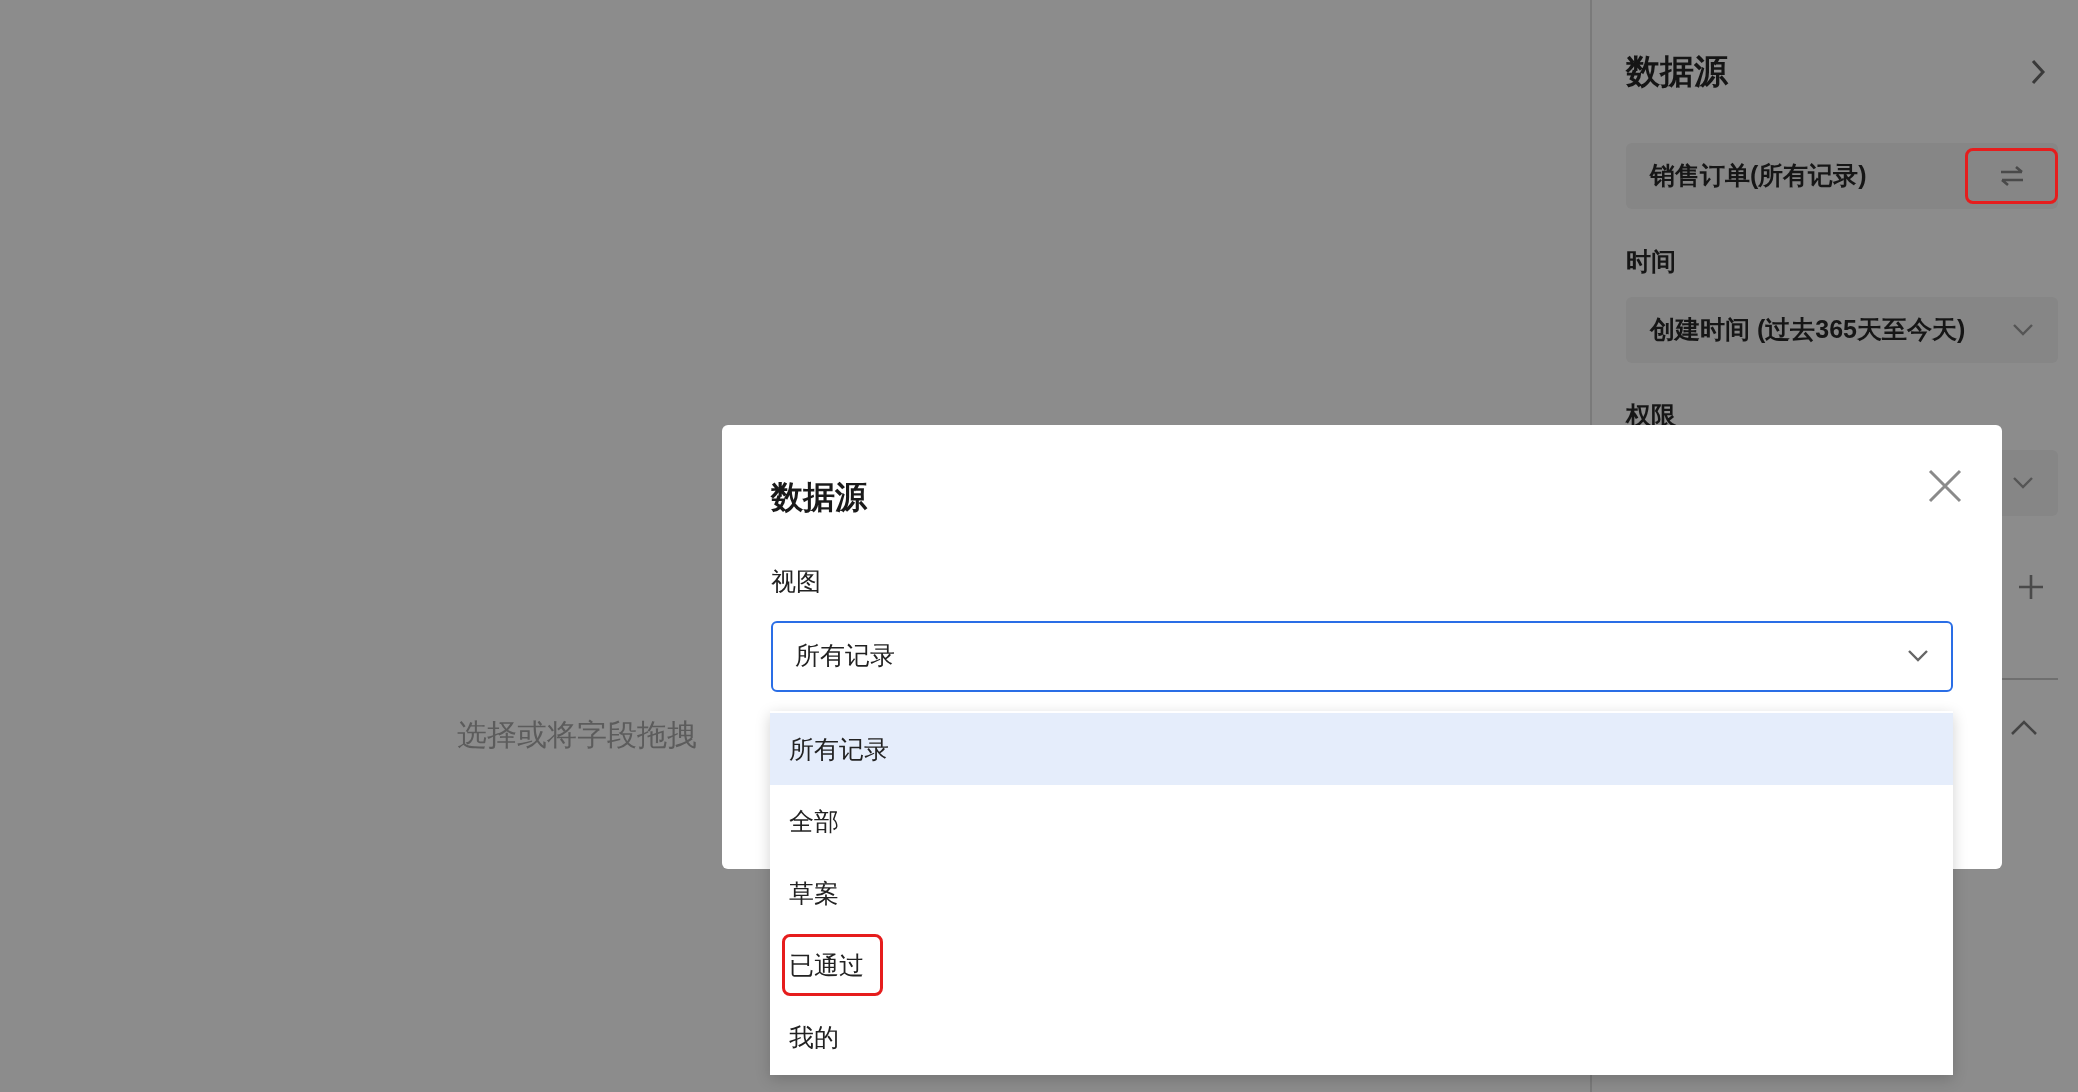 The height and width of the screenshot is (1092, 2078). I want to click on dropdown-option: 所有记录, so click(1361, 749).